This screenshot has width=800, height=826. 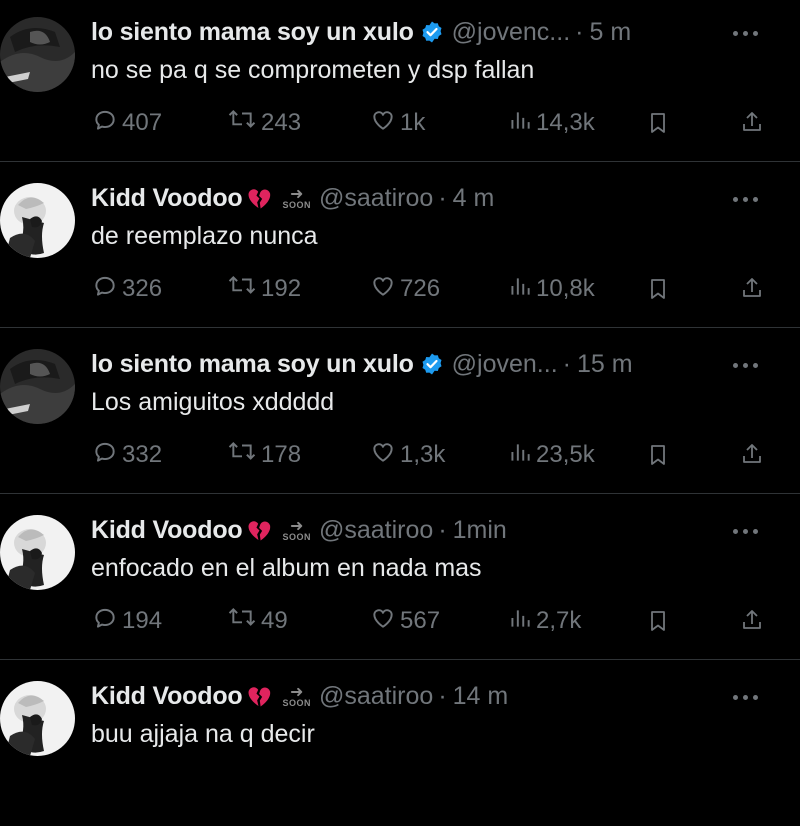 I want to click on tweet-header: Kidd Voodoo ➜ SOON @saatiroo · 4 m, so click(x=292, y=198).